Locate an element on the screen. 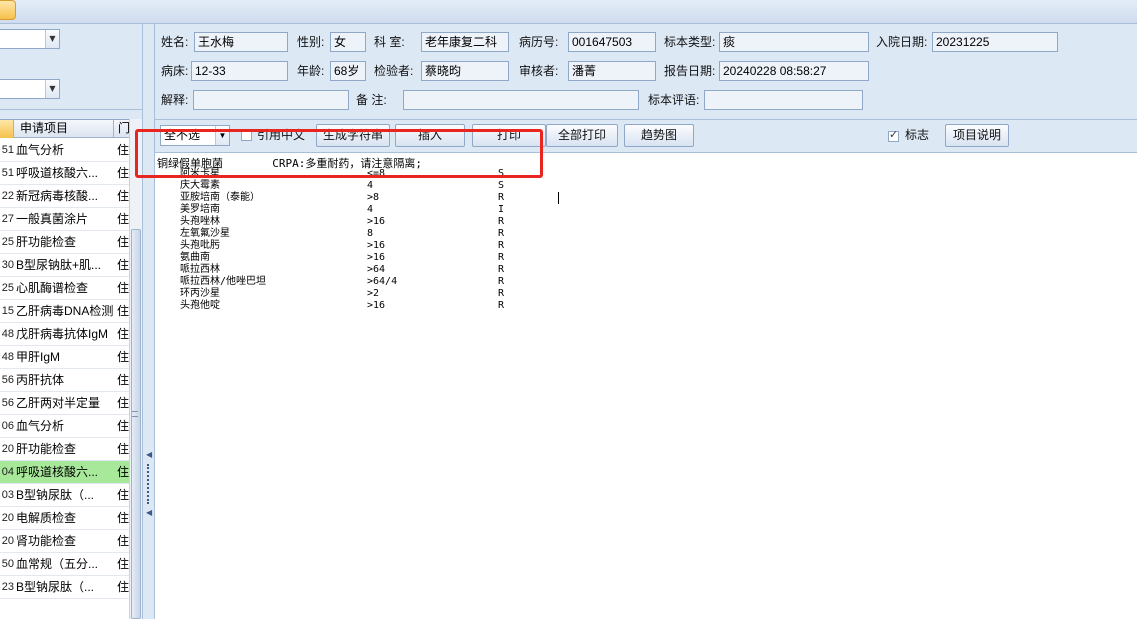 This screenshot has height=619, width=1137. age-label: 年龄: is located at coordinates (311, 71).